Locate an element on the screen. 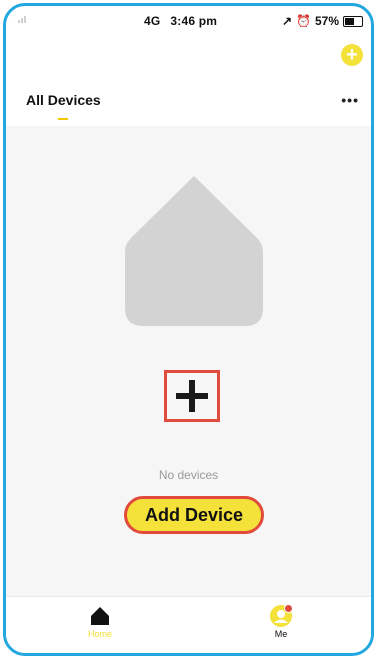 The width and height of the screenshot is (377, 657). add-device-button: Add Device is located at coordinates (194, 515).